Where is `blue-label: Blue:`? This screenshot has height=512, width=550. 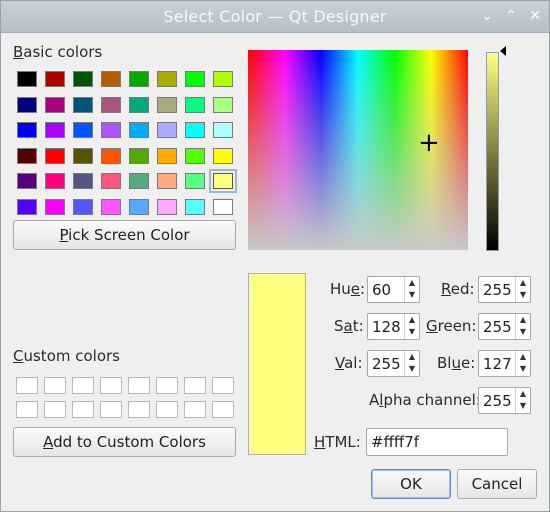 blue-label: Blue: is located at coordinates (456, 363).